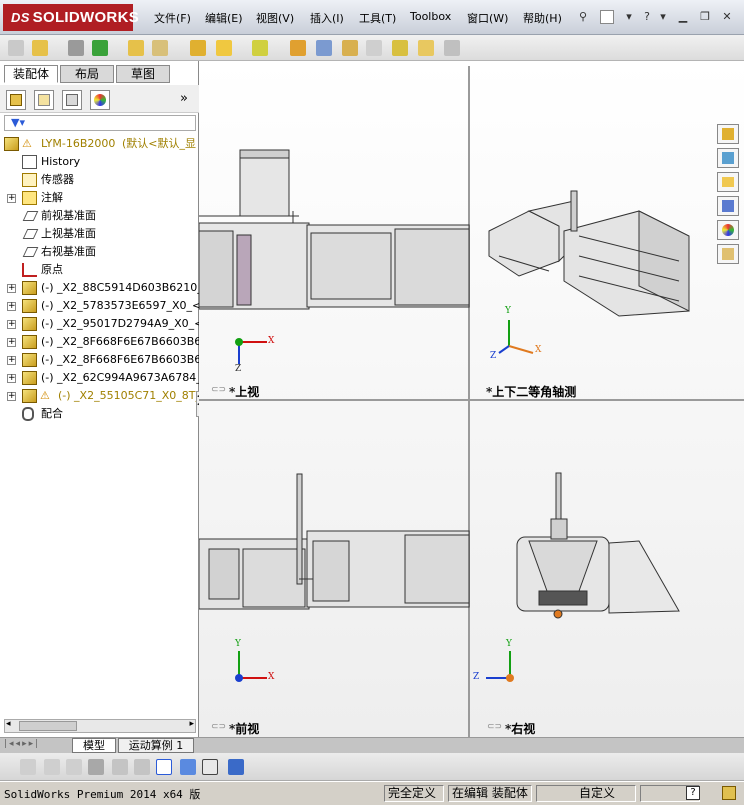 This screenshot has width=744, height=805. What do you see at coordinates (76, 48) in the screenshot?
I see `mate-icon` at bounding box center [76, 48].